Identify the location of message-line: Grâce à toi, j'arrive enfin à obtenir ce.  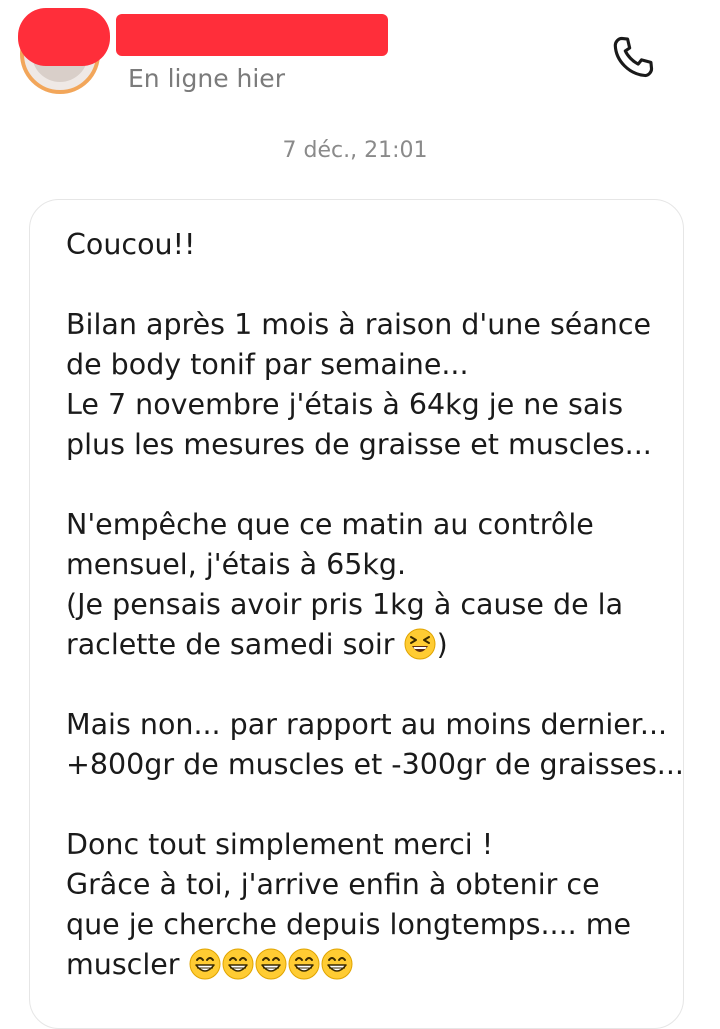
(333, 884).